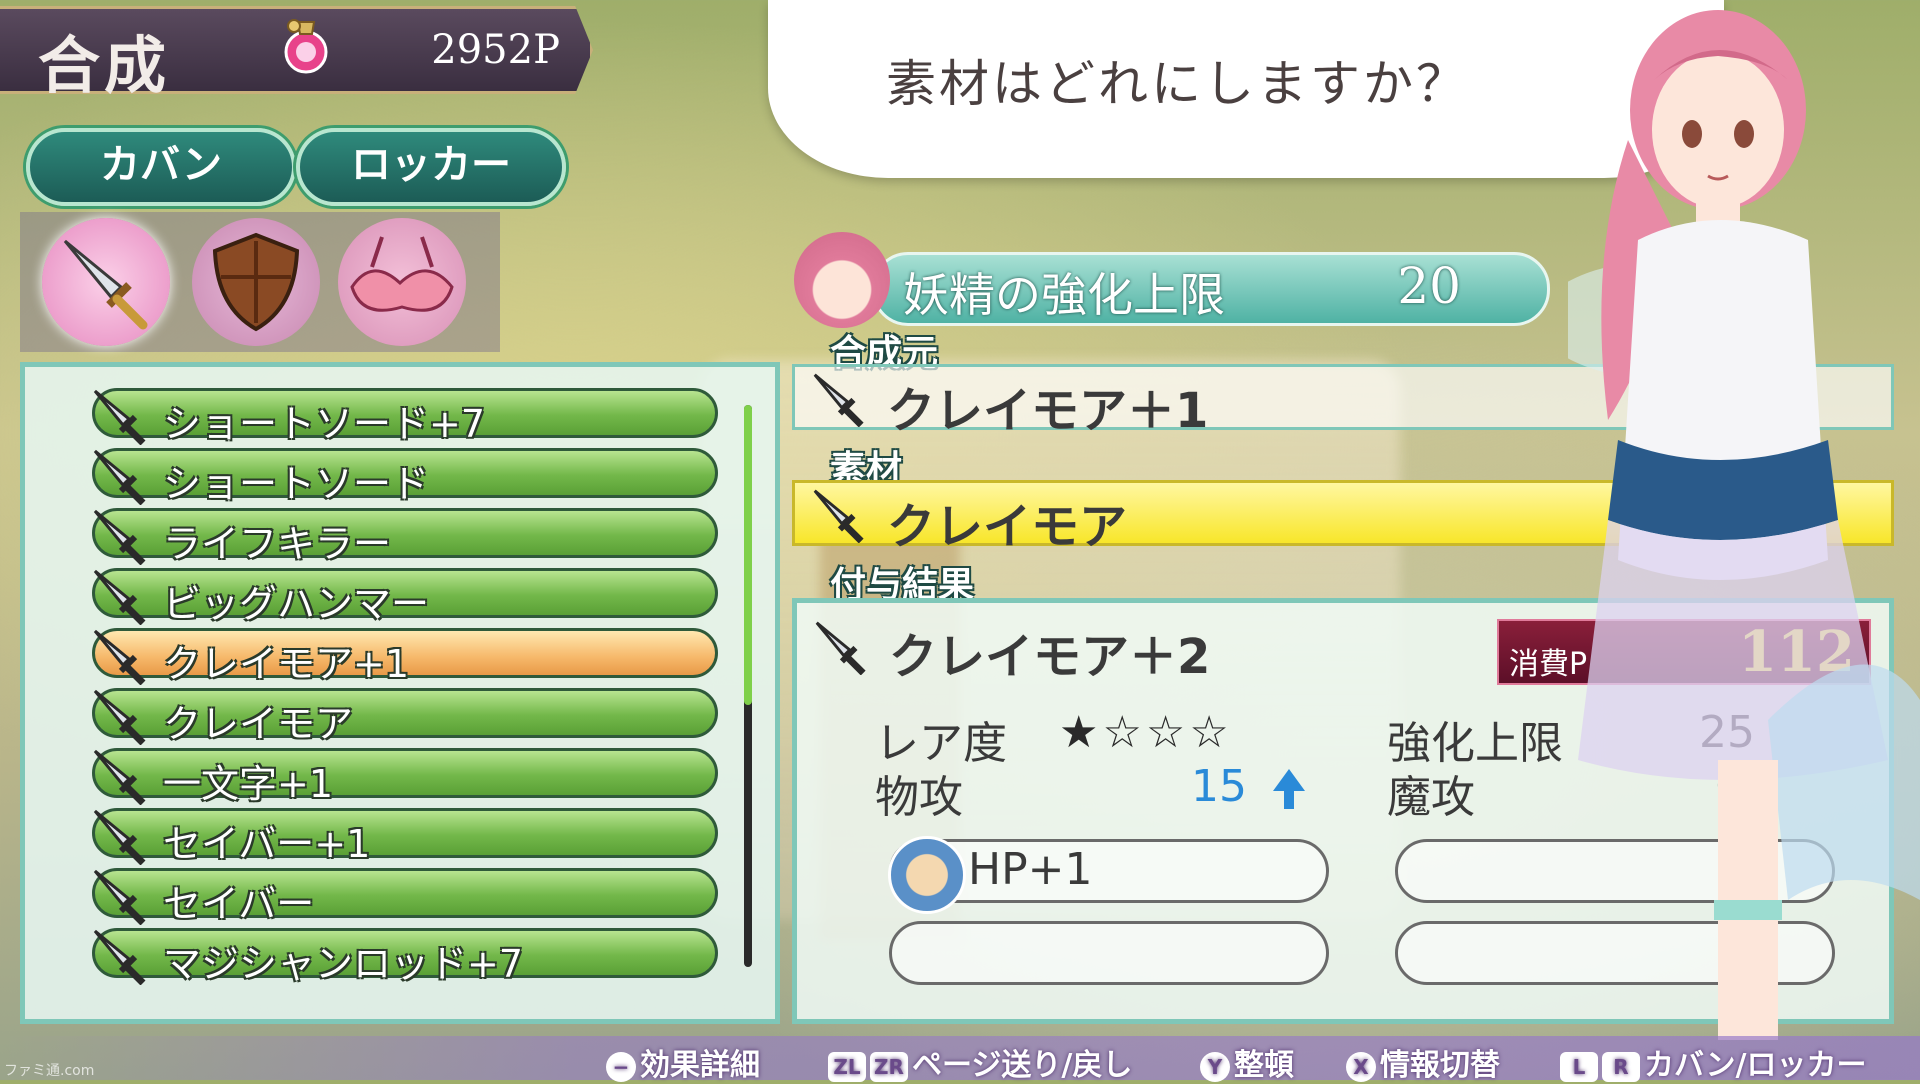 The height and width of the screenshot is (1084, 1920). I want to click on list-item: ショートソード+7, so click(405, 417).